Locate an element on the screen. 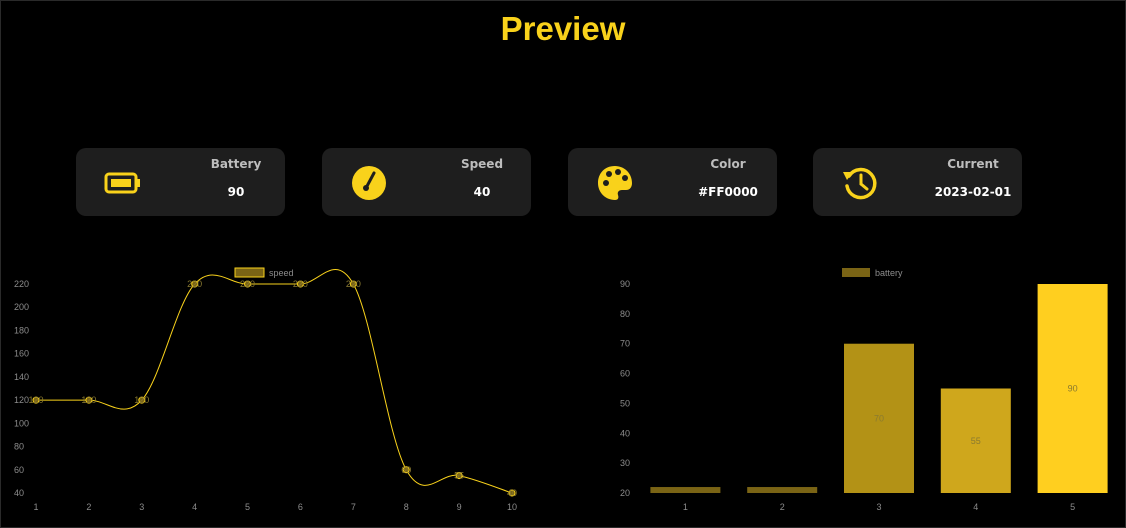 This screenshot has height=528, width=1126. speed-data-label: 60 is located at coordinates (406, 470).